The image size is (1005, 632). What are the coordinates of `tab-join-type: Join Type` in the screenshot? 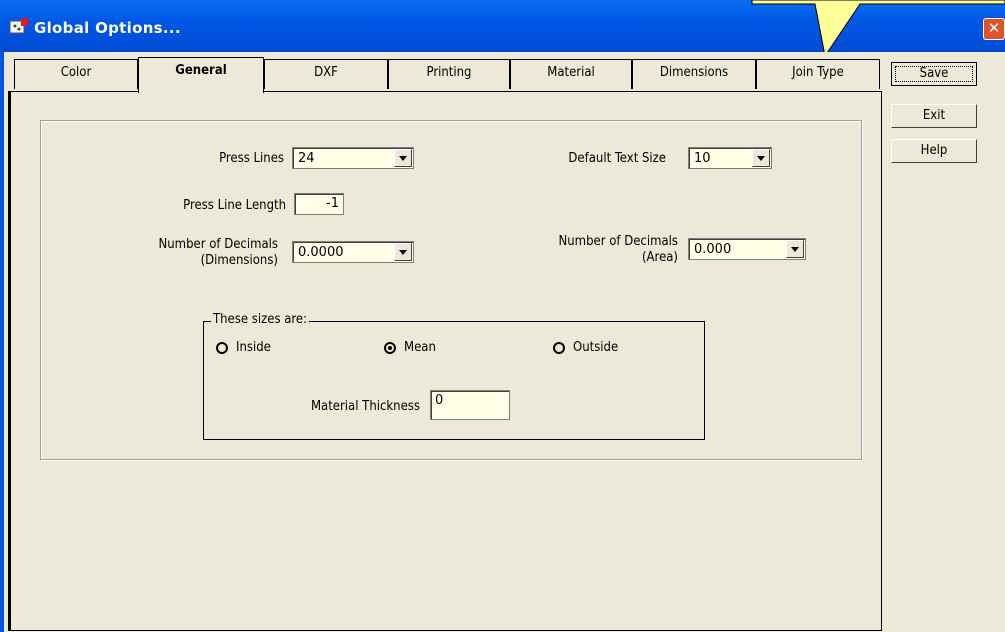 It's located at (818, 74).